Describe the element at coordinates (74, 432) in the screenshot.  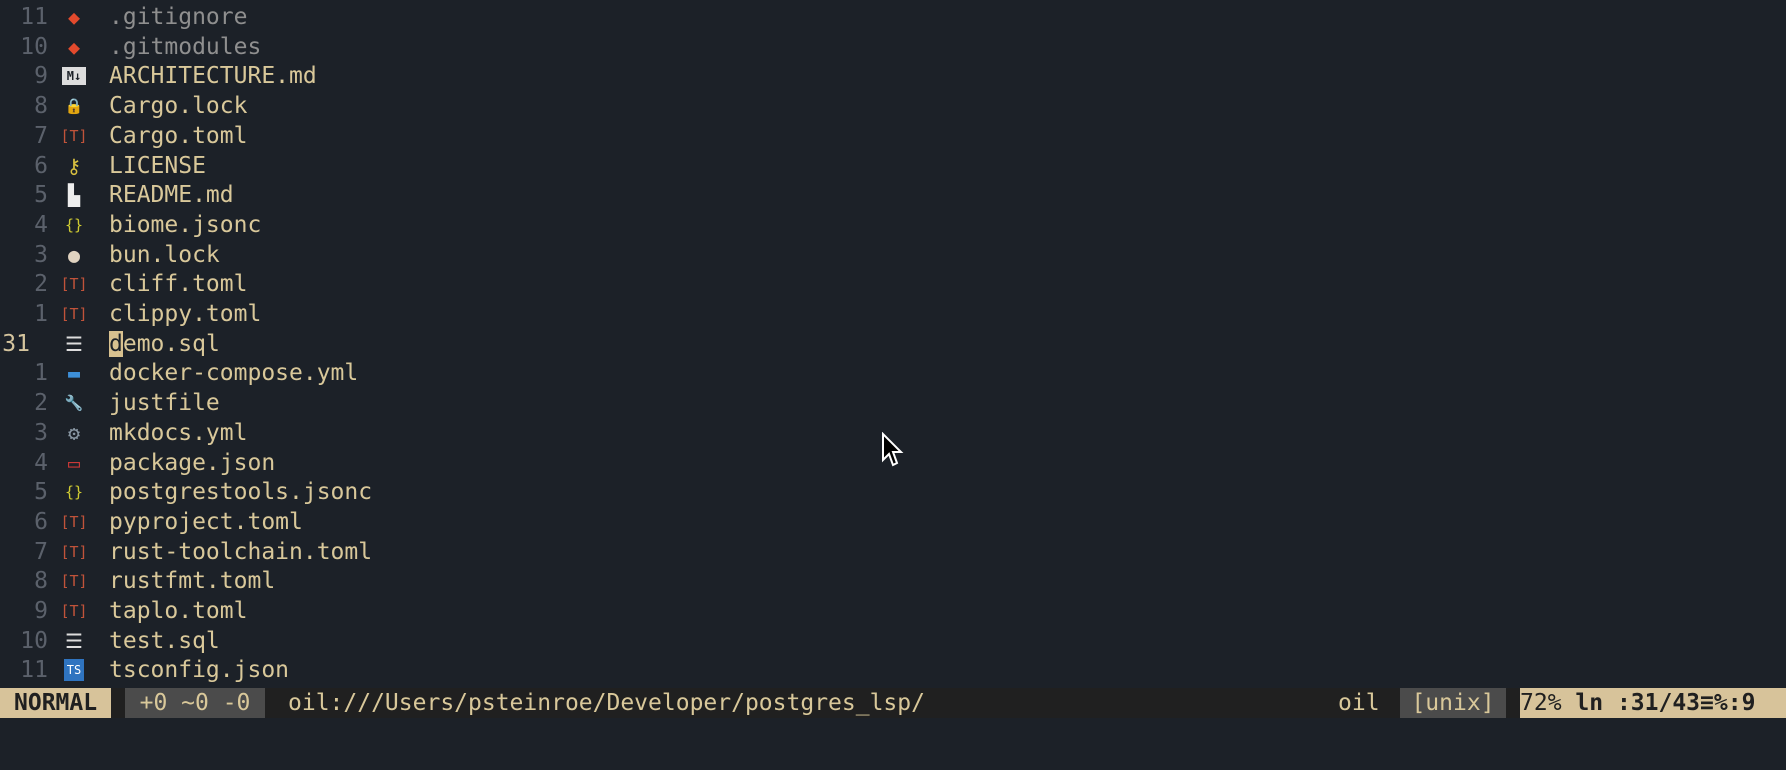
I see `gear-icon: ⚙` at that location.